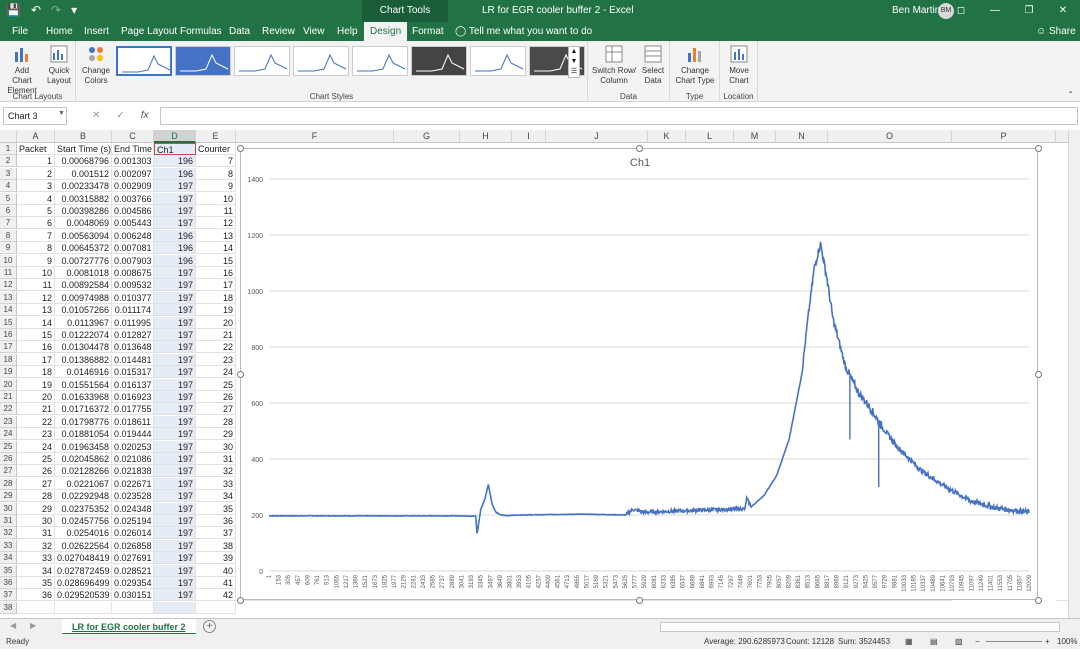 The width and height of the screenshot is (1080, 649). What do you see at coordinates (1062, 136) in the screenshot?
I see `column-header-q: Q` at bounding box center [1062, 136].